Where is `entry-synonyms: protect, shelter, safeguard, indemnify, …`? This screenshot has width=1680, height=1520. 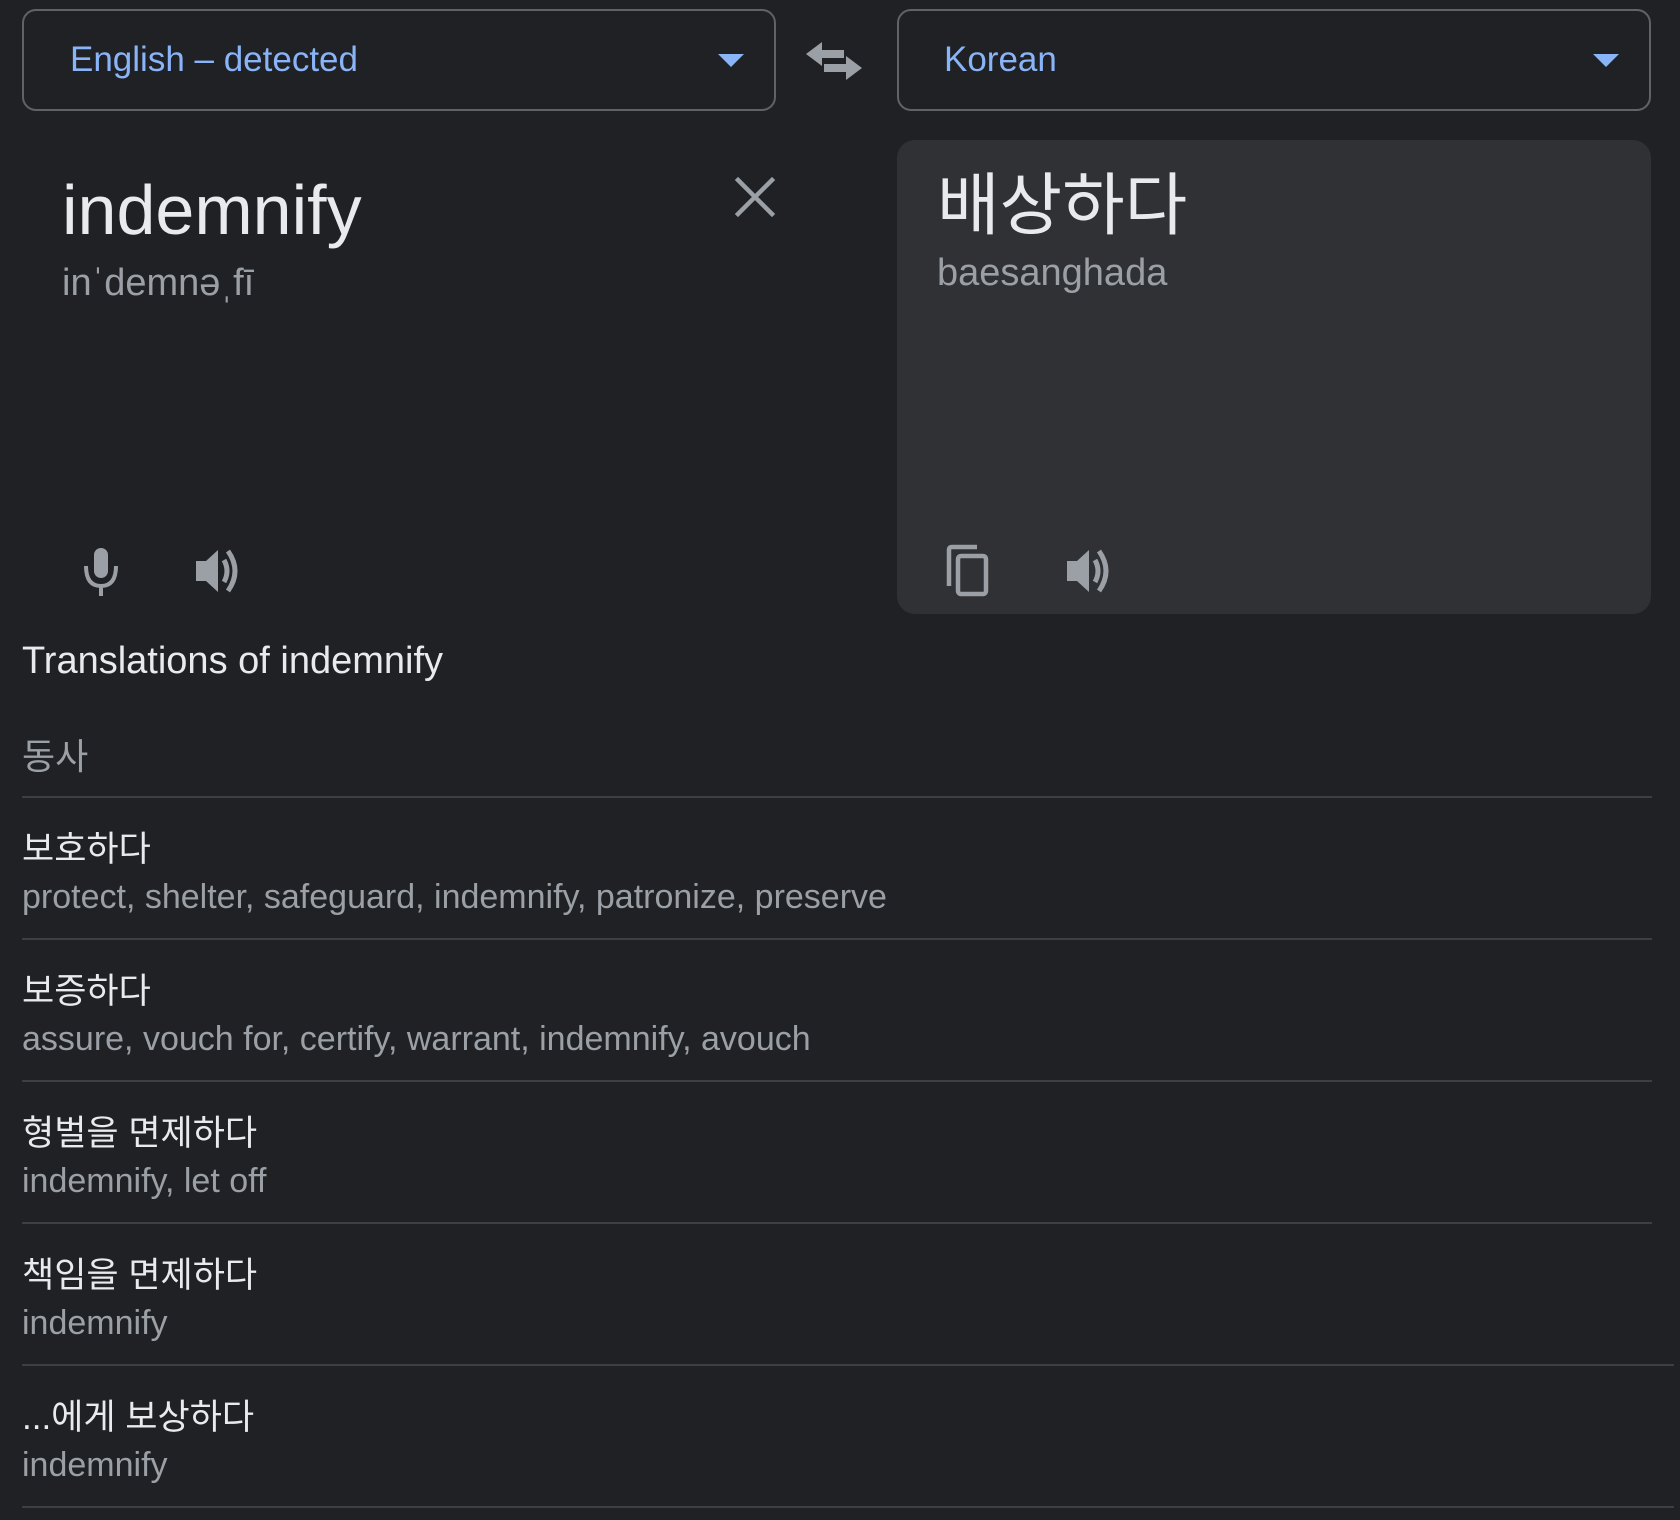 entry-synonyms: protect, shelter, safeguard, indemnify, … is located at coordinates (454, 897).